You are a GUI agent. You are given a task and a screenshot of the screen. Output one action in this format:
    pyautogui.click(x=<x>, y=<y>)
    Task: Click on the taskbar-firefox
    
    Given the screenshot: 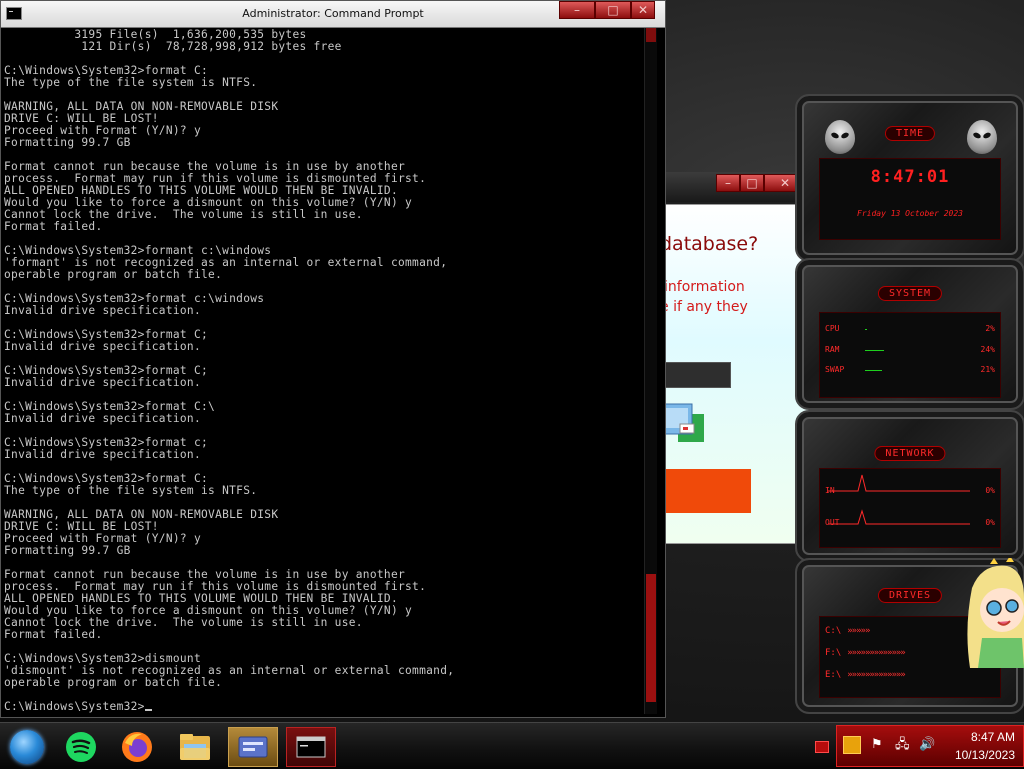 What is the action you would take?
    pyautogui.click(x=137, y=747)
    